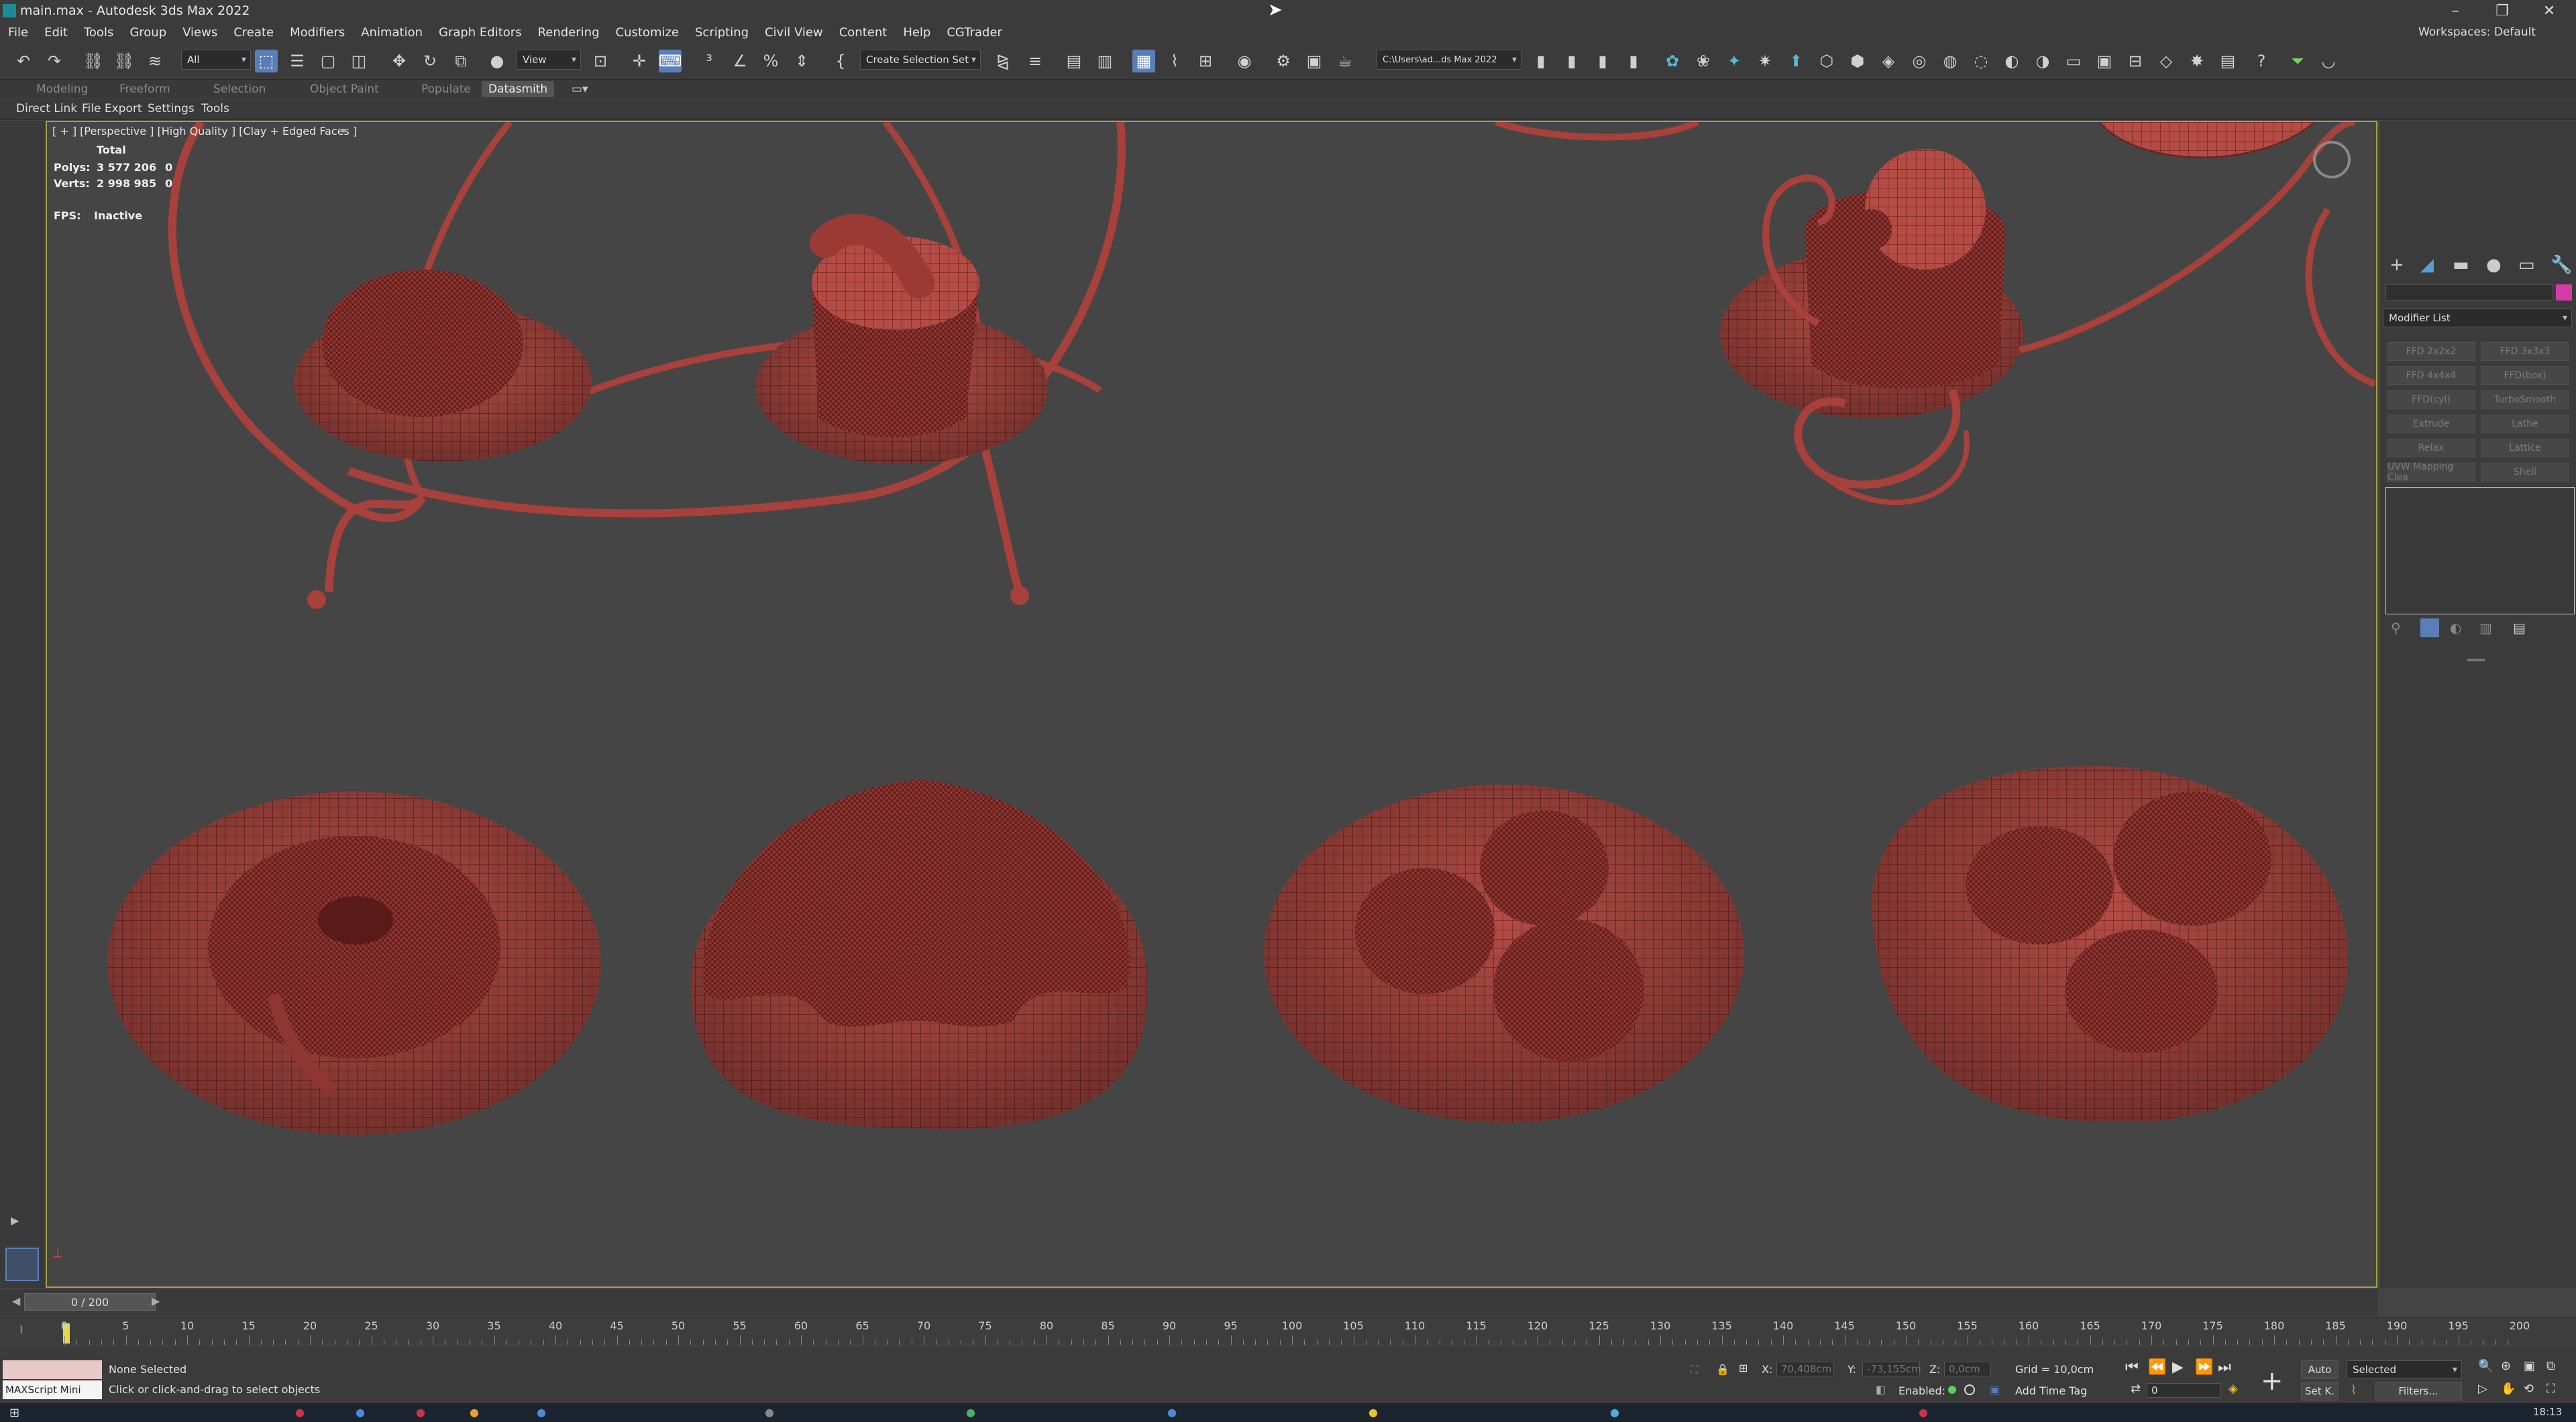  What do you see at coordinates (970, 1412) in the screenshot?
I see `taskbar-app-icon-7: ●` at bounding box center [970, 1412].